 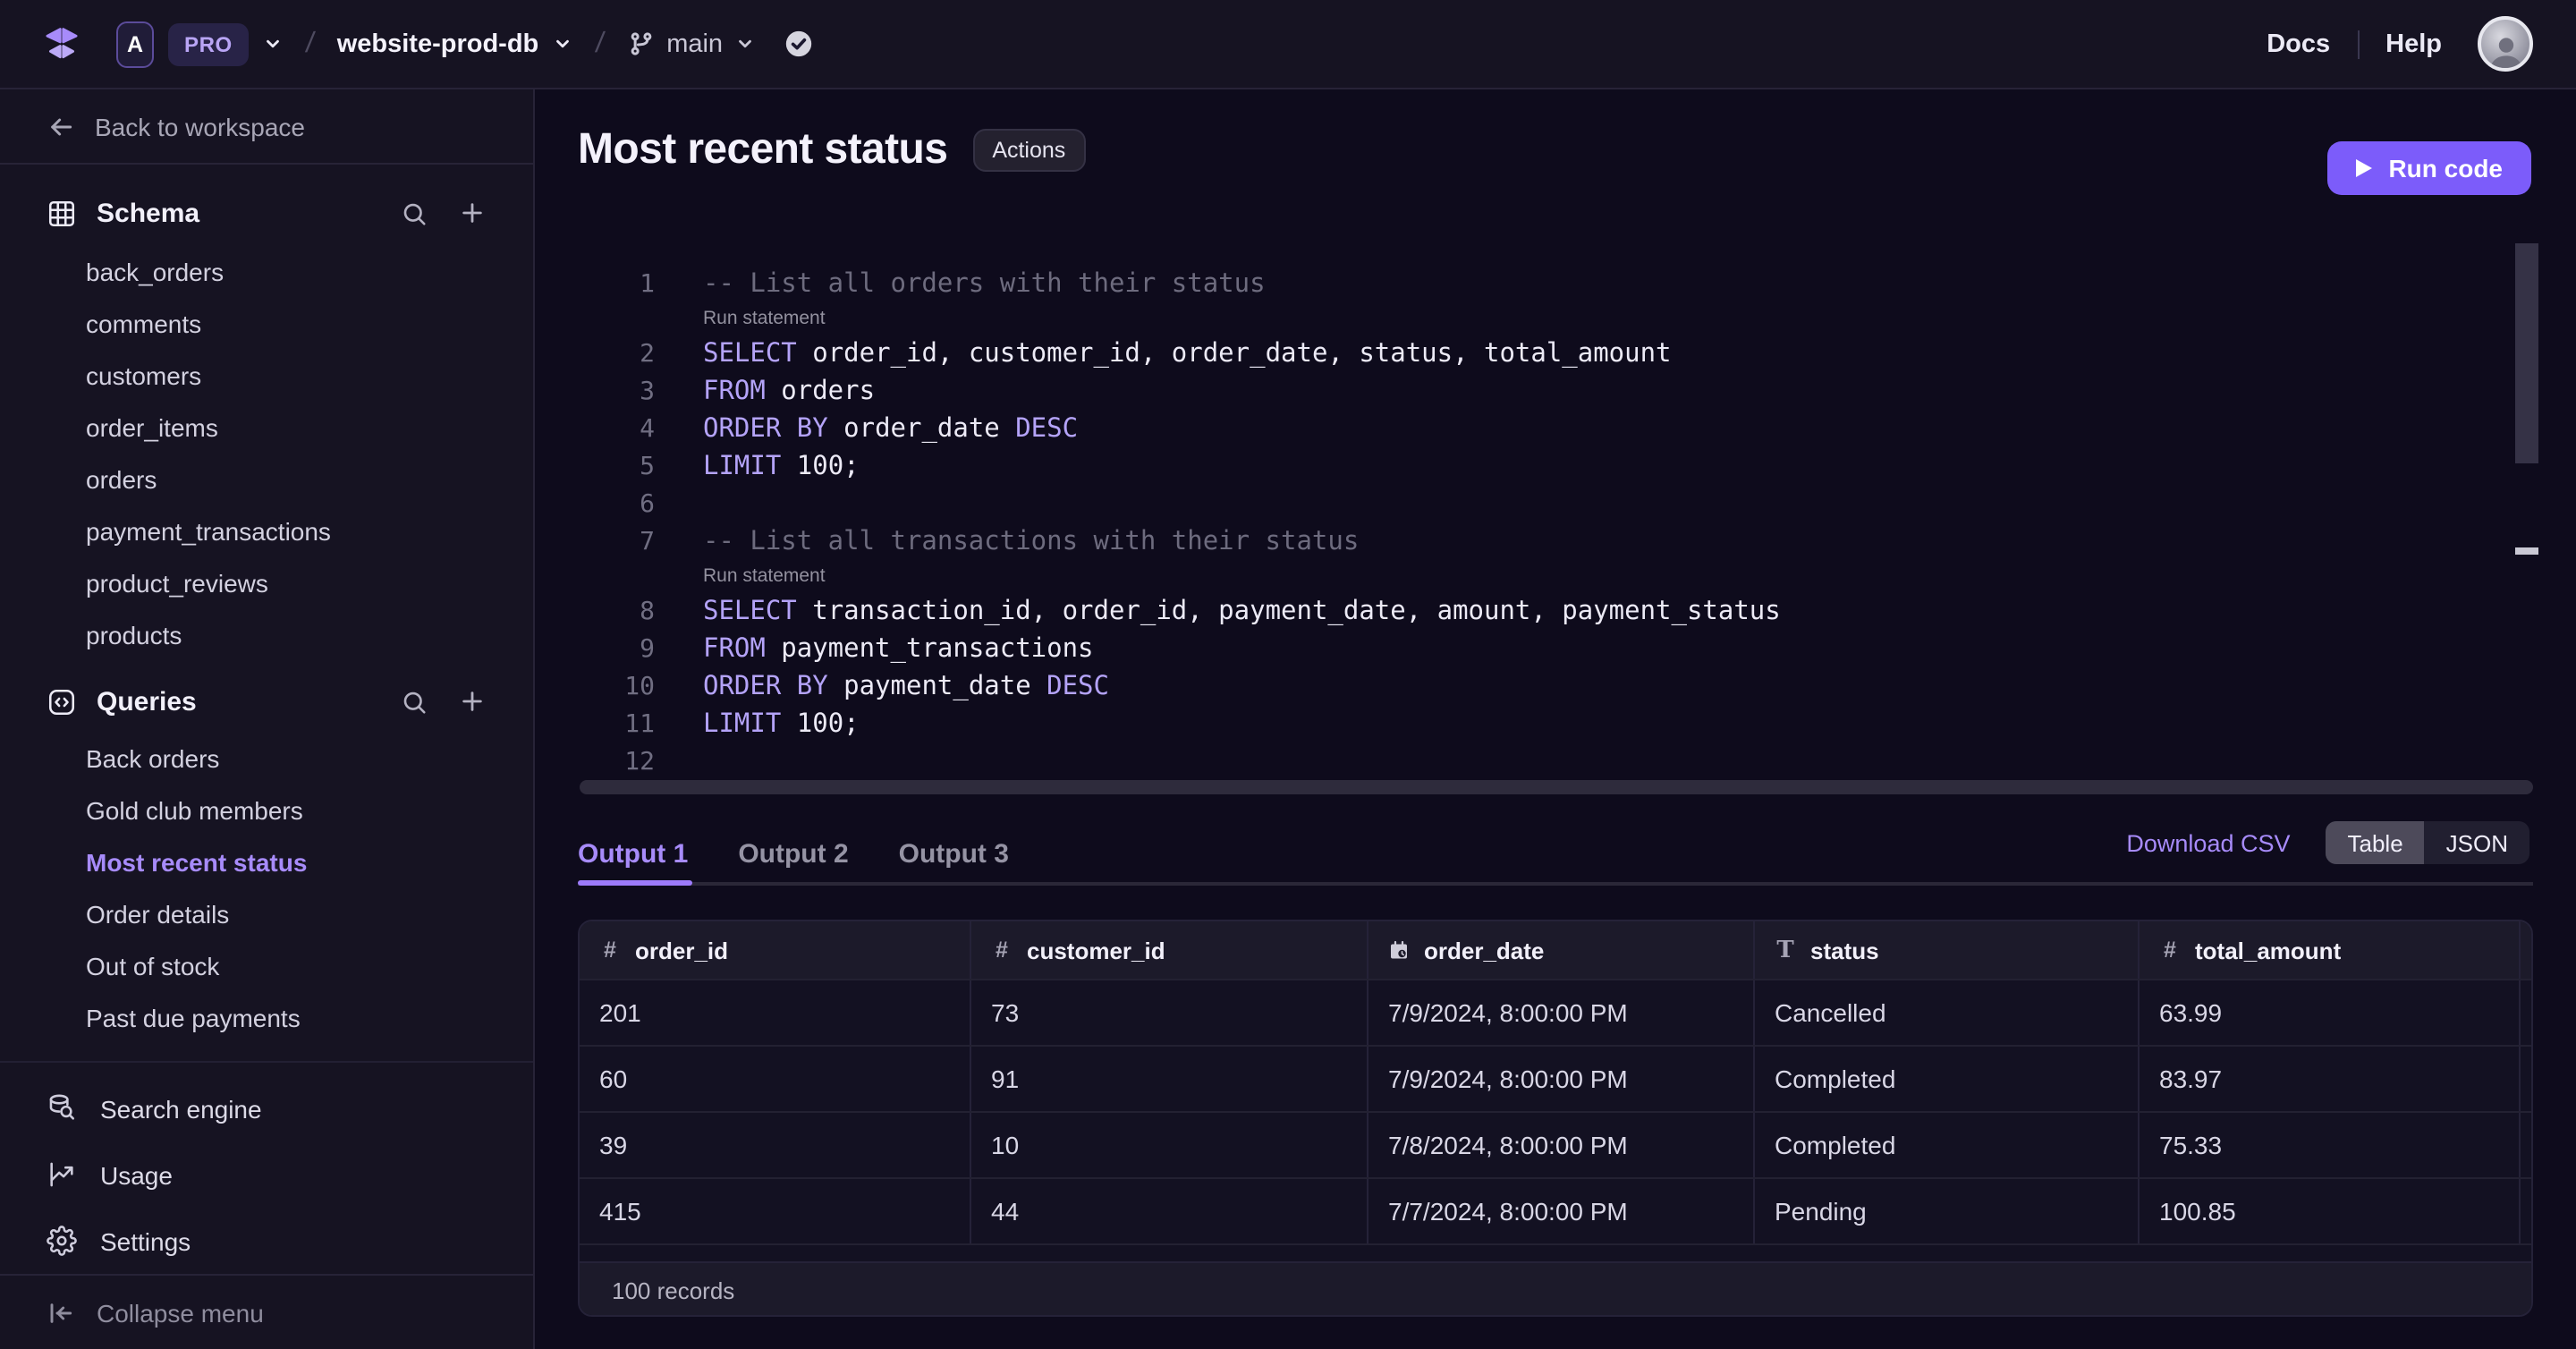 I want to click on table-cell: 415, so click(x=775, y=1211).